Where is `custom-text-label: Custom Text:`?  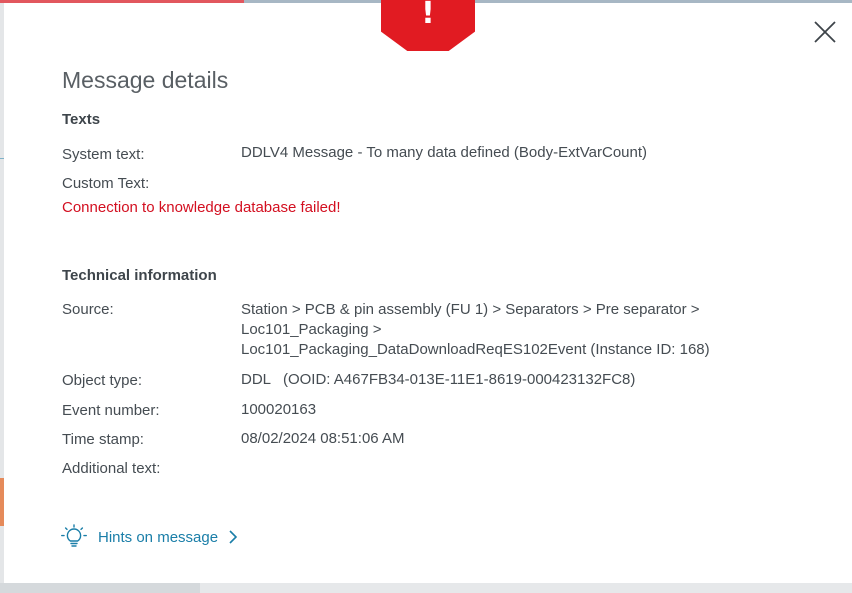
custom-text-label: Custom Text: is located at coordinates (106, 183).